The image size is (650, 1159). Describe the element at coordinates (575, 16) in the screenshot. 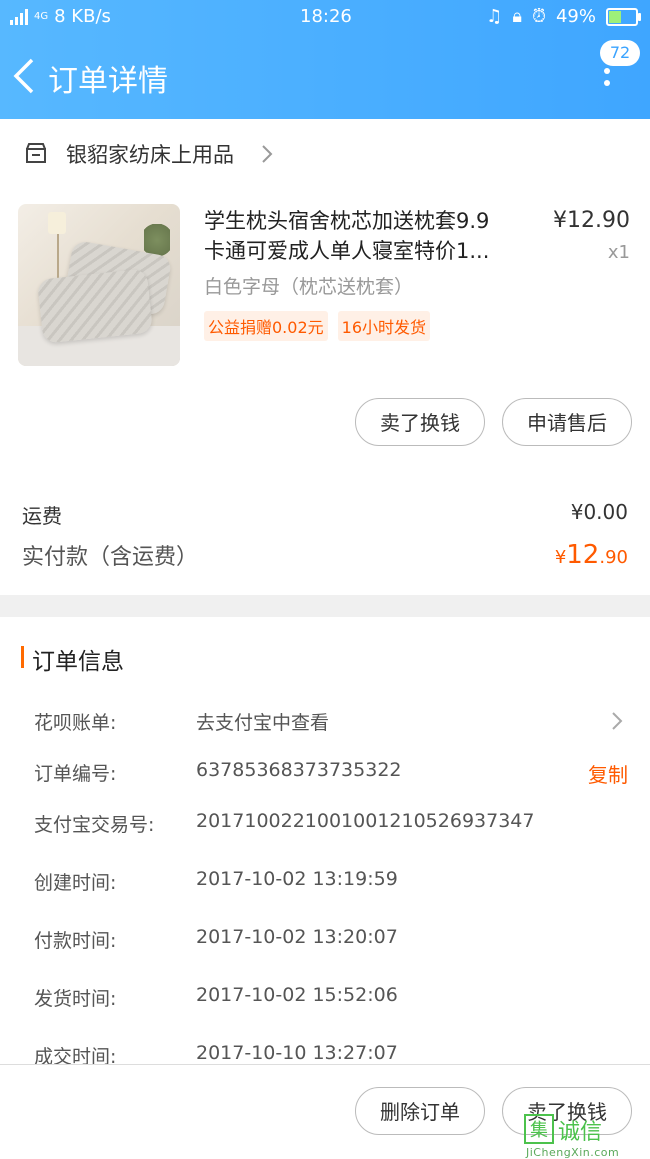

I see `battery-percent: 49%` at that location.